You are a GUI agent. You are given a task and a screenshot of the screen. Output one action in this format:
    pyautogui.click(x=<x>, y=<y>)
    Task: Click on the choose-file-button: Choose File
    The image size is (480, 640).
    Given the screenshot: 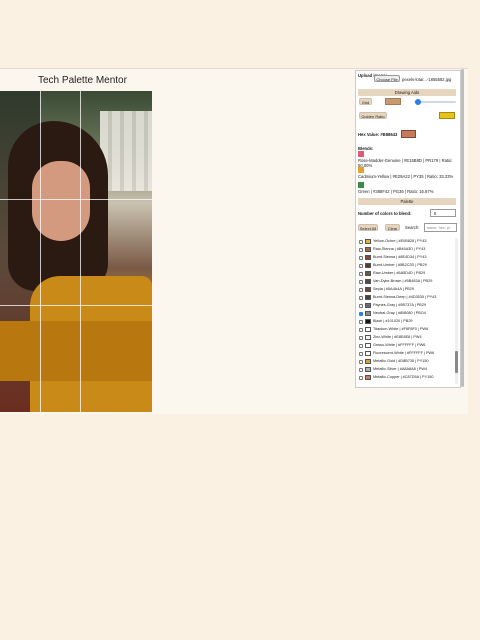 What is the action you would take?
    pyautogui.click(x=387, y=78)
    